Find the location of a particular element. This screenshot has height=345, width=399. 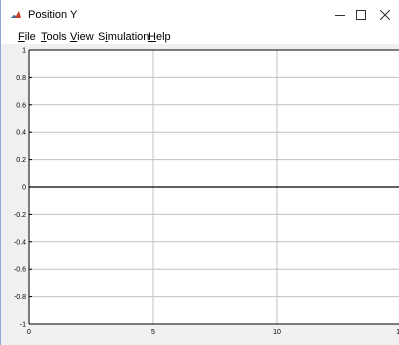

y-tick-label: 1 is located at coordinates (24, 51).